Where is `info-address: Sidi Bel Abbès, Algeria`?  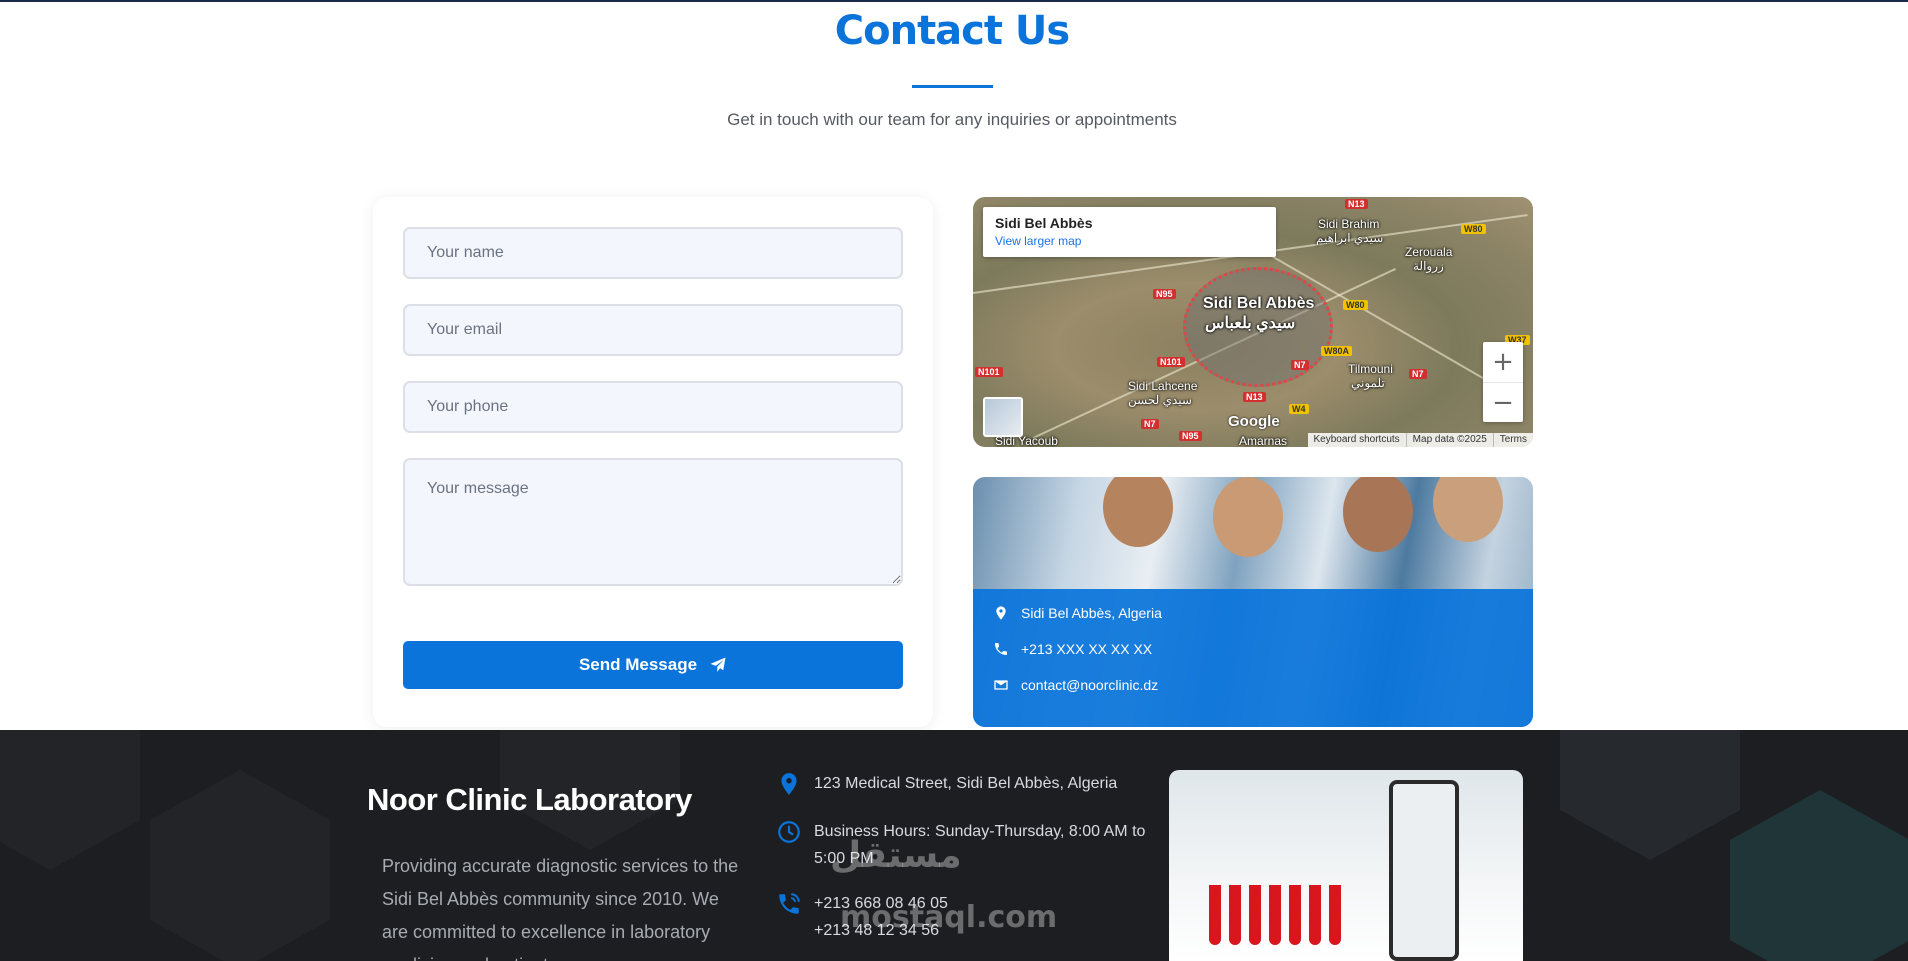
info-address: Sidi Bel Abbès, Algeria is located at coordinates (1077, 613).